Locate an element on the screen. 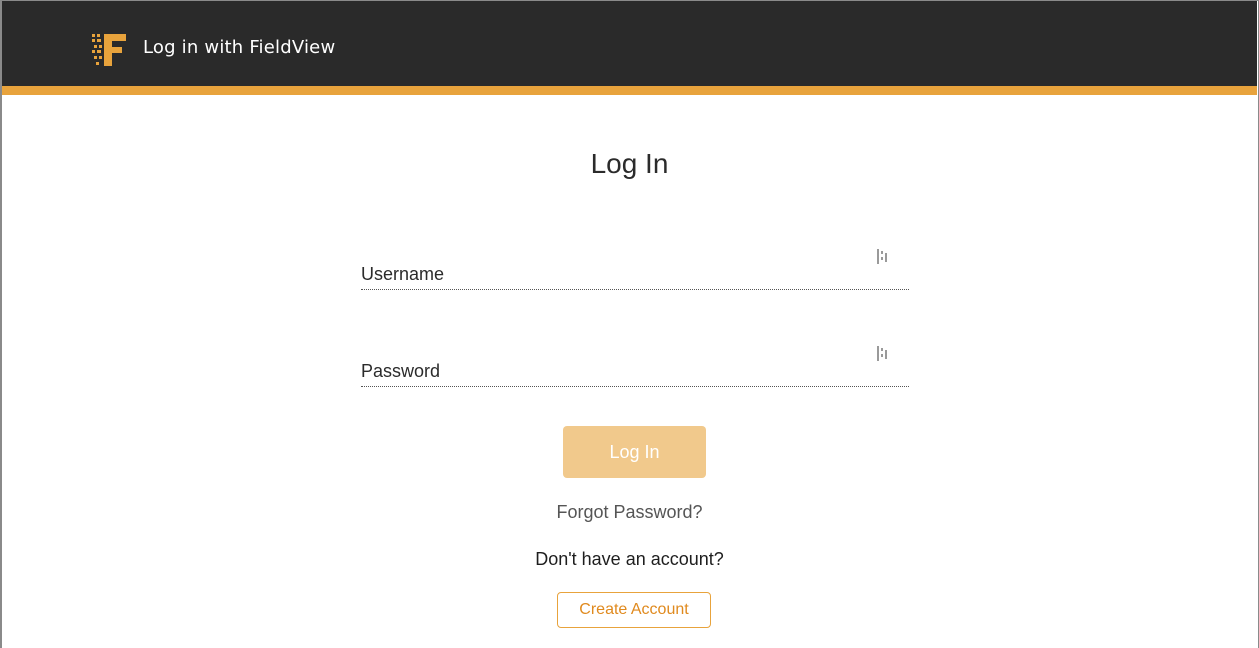 The width and height of the screenshot is (1259, 648). password-input is located at coordinates (635, 366).